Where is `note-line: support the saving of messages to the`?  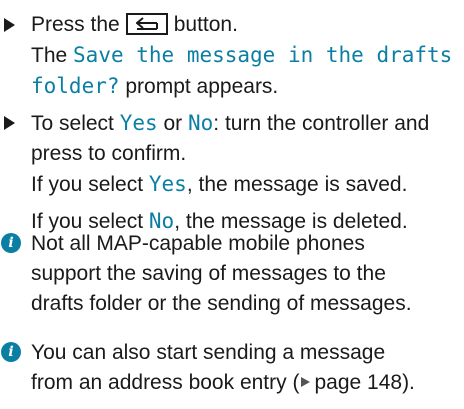 note-line: support the saving of messages to the is located at coordinates (208, 273).